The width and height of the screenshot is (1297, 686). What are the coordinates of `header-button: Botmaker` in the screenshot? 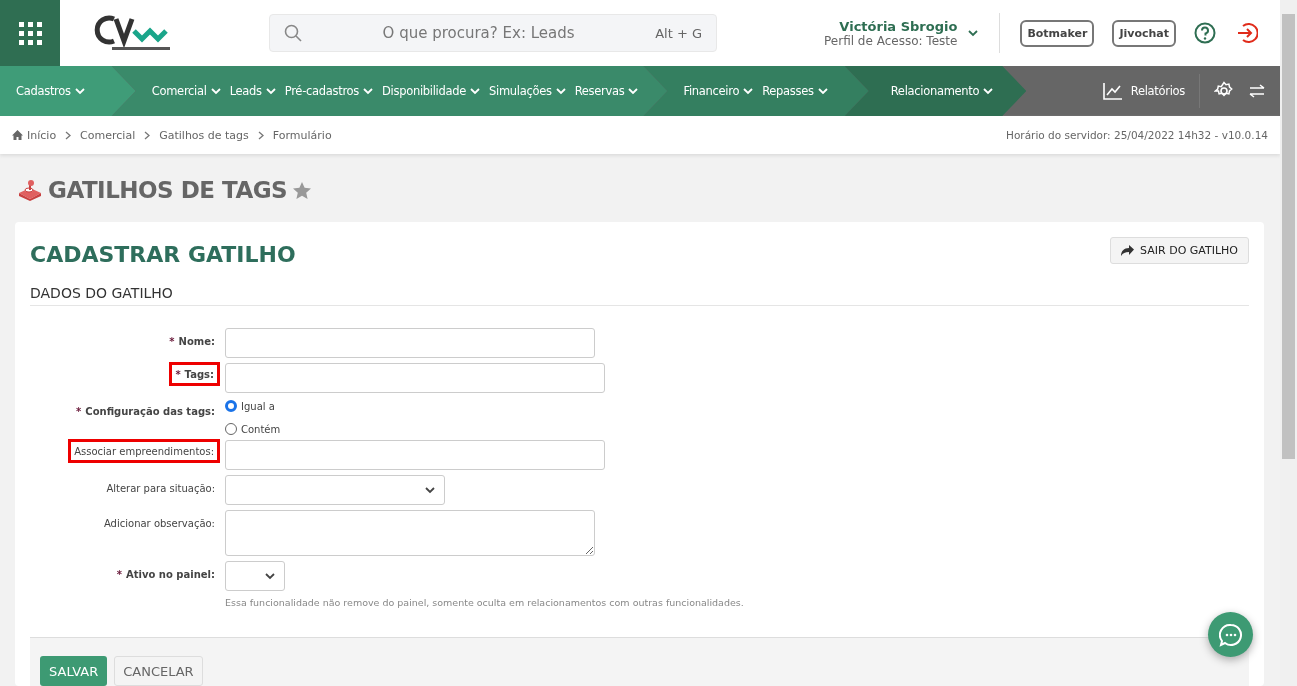 It's located at (1057, 33).